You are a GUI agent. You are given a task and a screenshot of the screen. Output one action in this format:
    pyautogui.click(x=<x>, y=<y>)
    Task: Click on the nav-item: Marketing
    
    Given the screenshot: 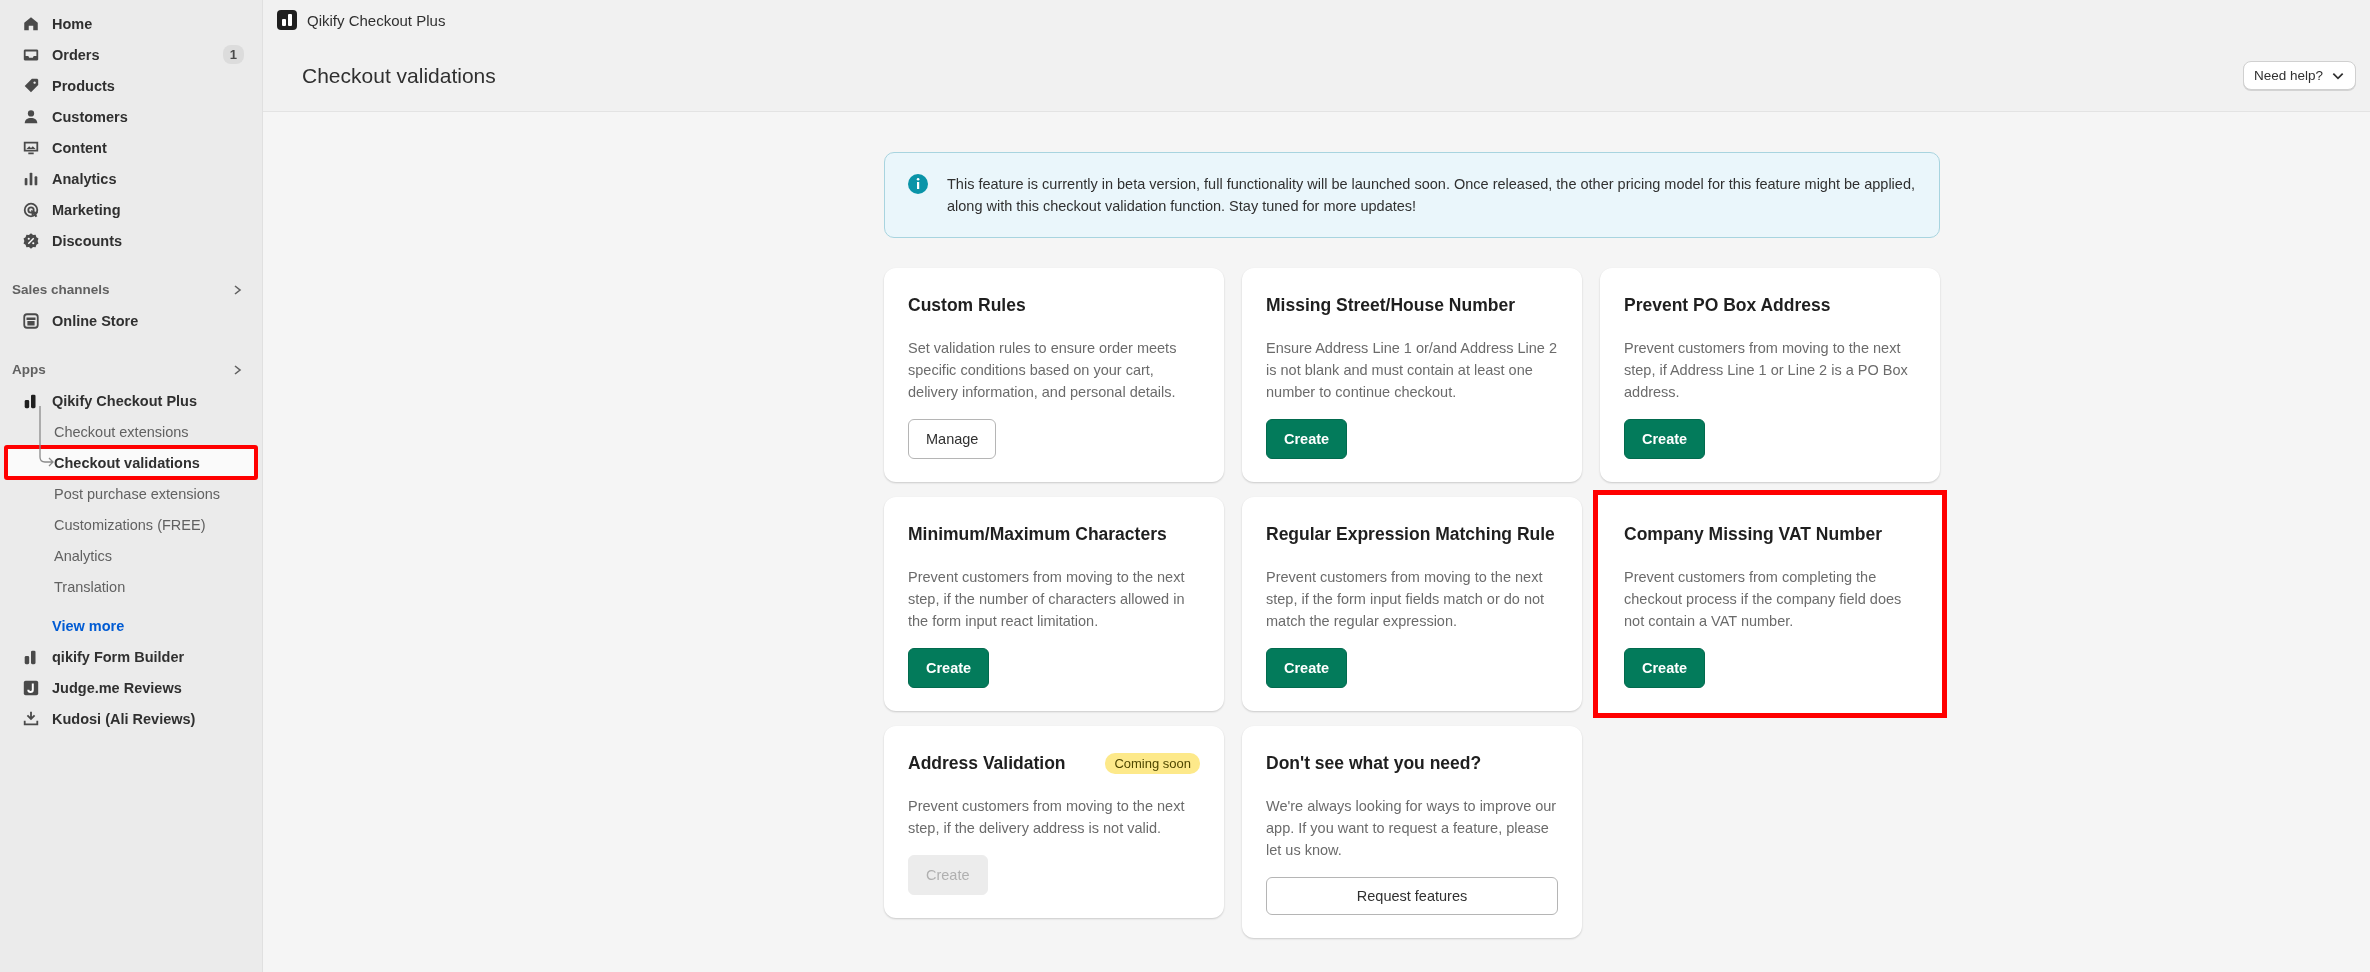 What is the action you would take?
    pyautogui.click(x=131, y=209)
    